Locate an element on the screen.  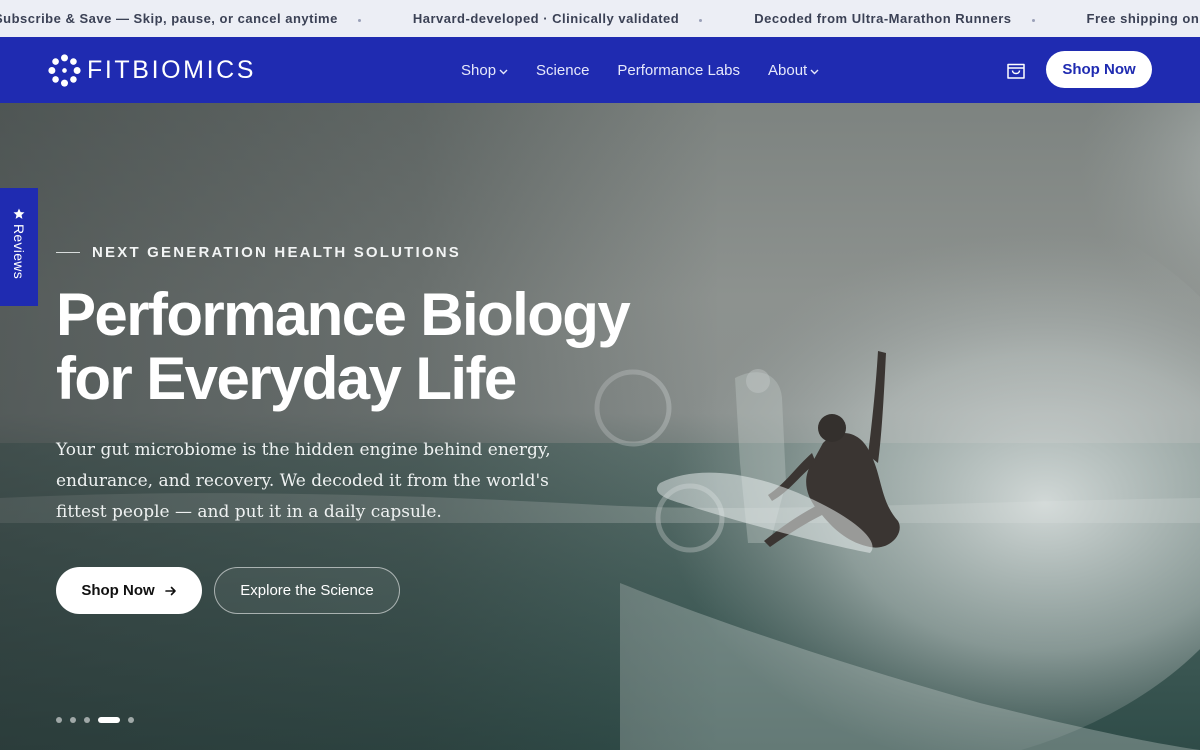
nav-item-shop: Shop is located at coordinates (484, 70).